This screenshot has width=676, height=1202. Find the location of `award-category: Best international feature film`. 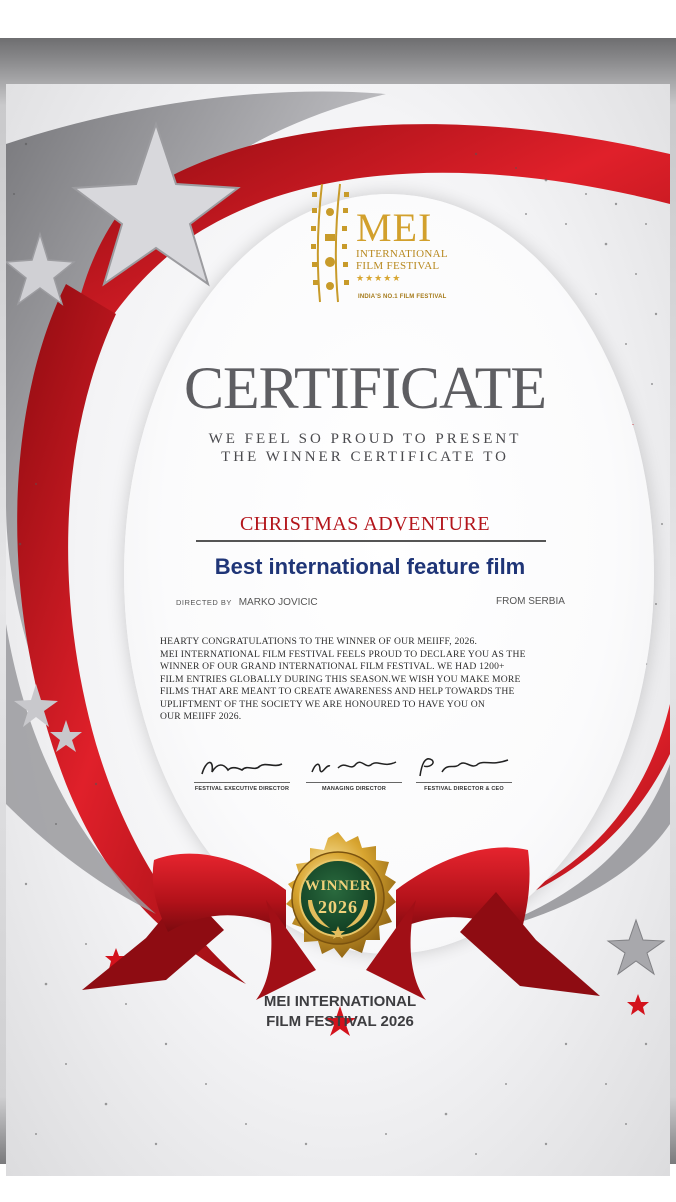

award-category: Best international feature film is located at coordinates (370, 566).